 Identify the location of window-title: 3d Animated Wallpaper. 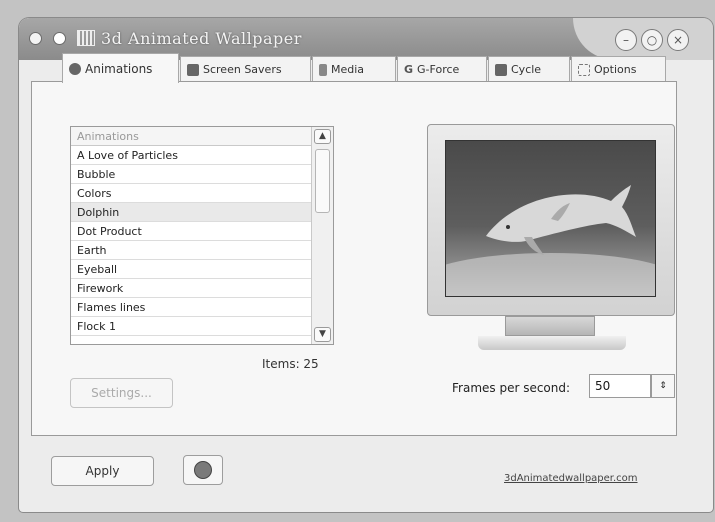
(201, 38).